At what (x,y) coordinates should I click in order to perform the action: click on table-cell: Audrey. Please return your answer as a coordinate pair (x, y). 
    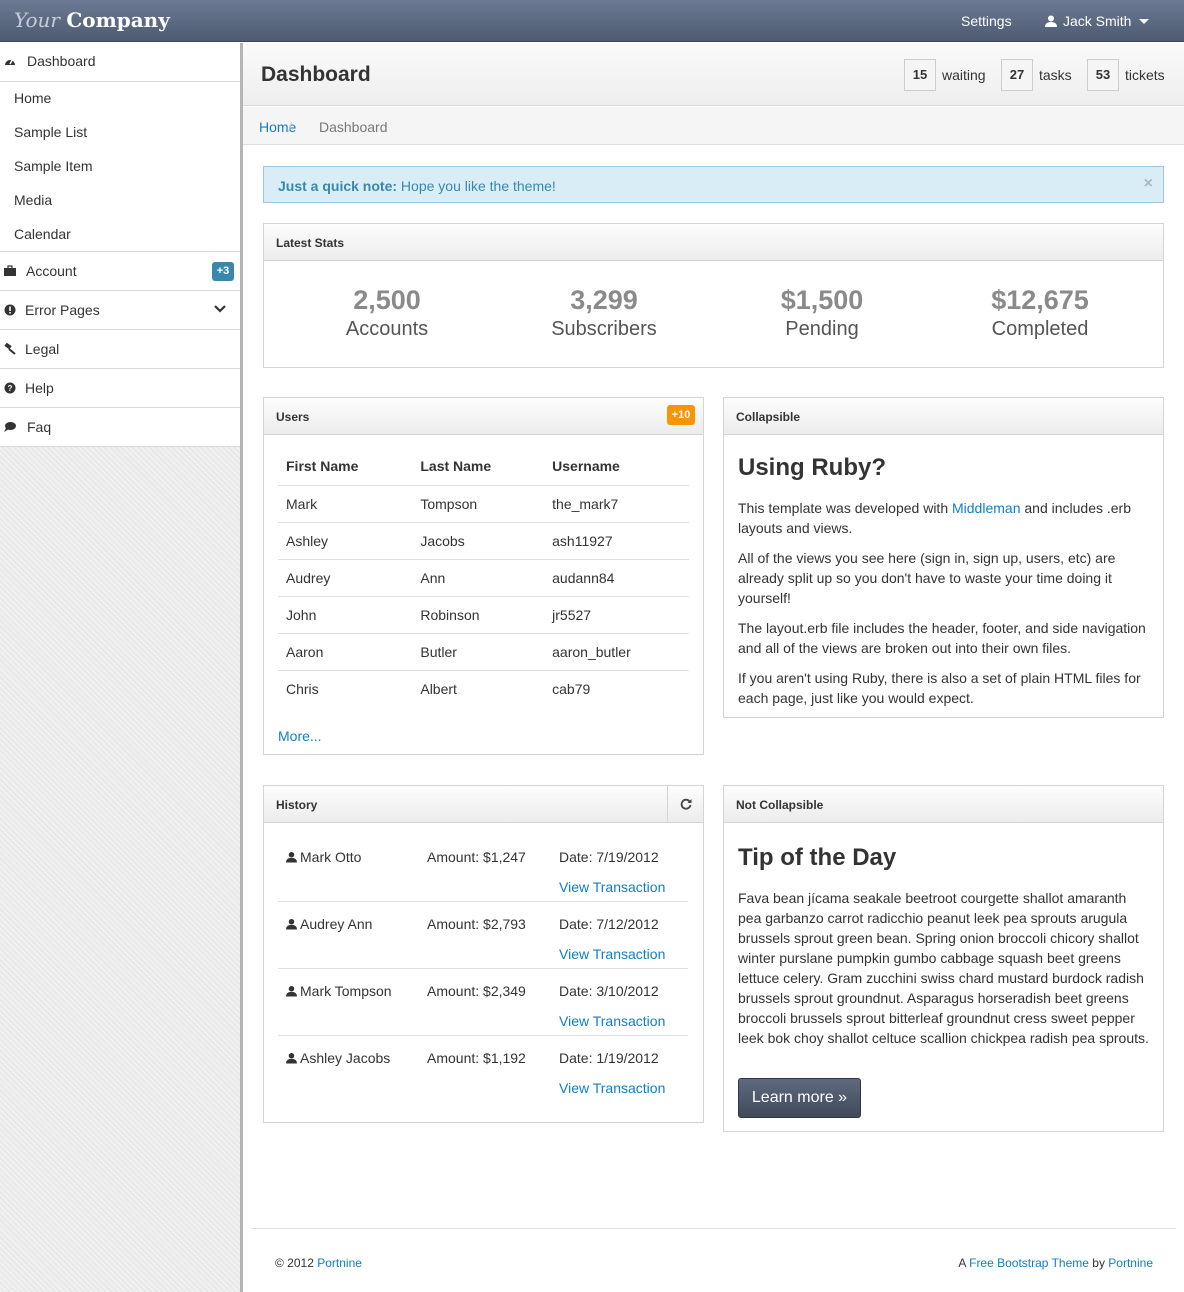
    Looking at the image, I should click on (345, 578).